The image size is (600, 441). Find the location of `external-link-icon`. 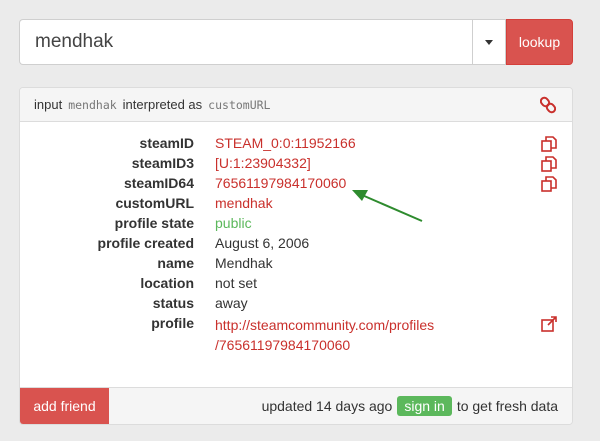

external-link-icon is located at coordinates (549, 324).